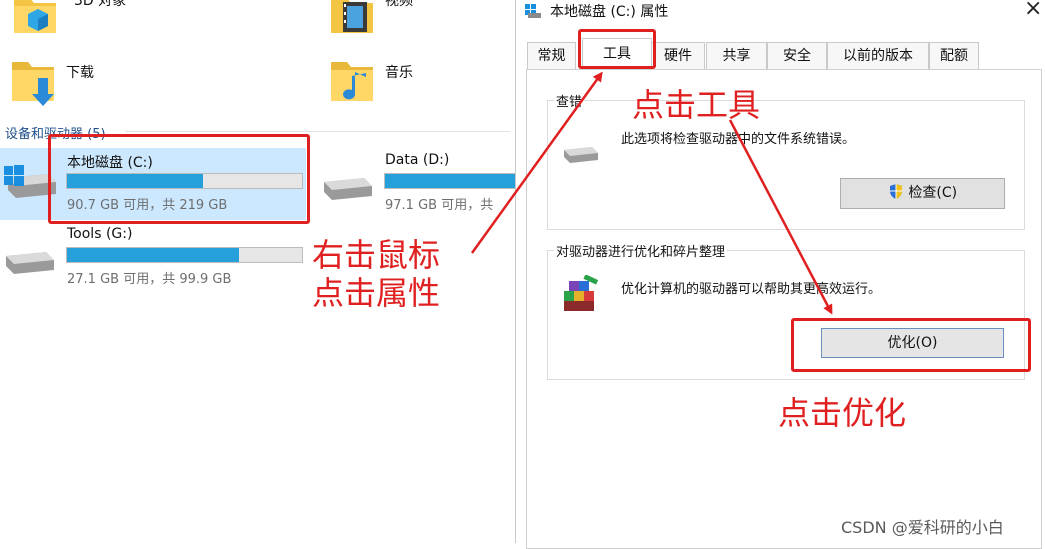 Image resolution: width=1045 pixels, height=549 pixels. Describe the element at coordinates (780, 217) in the screenshot. I see `arrow-to-optimize-button` at that location.